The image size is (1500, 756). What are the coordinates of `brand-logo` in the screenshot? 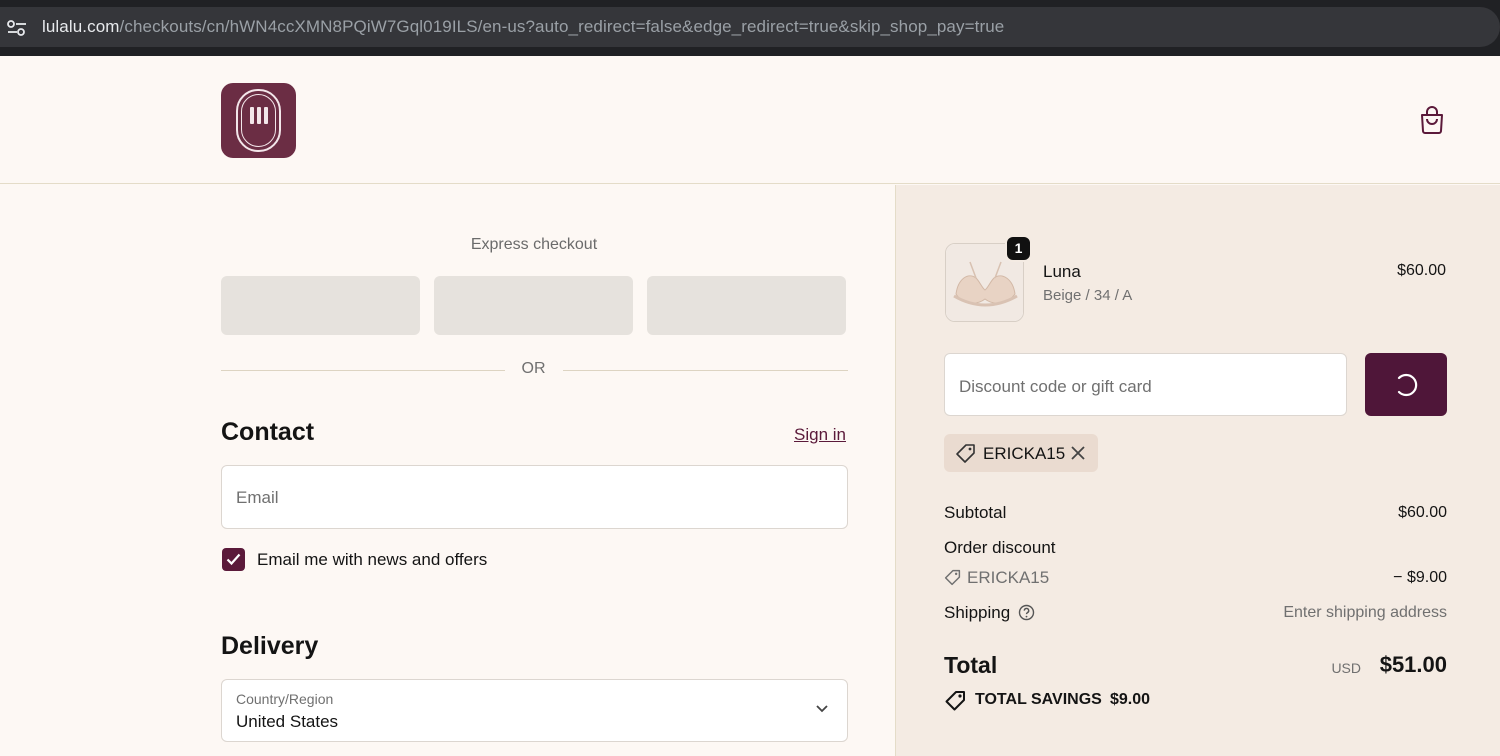 It's located at (258, 120).